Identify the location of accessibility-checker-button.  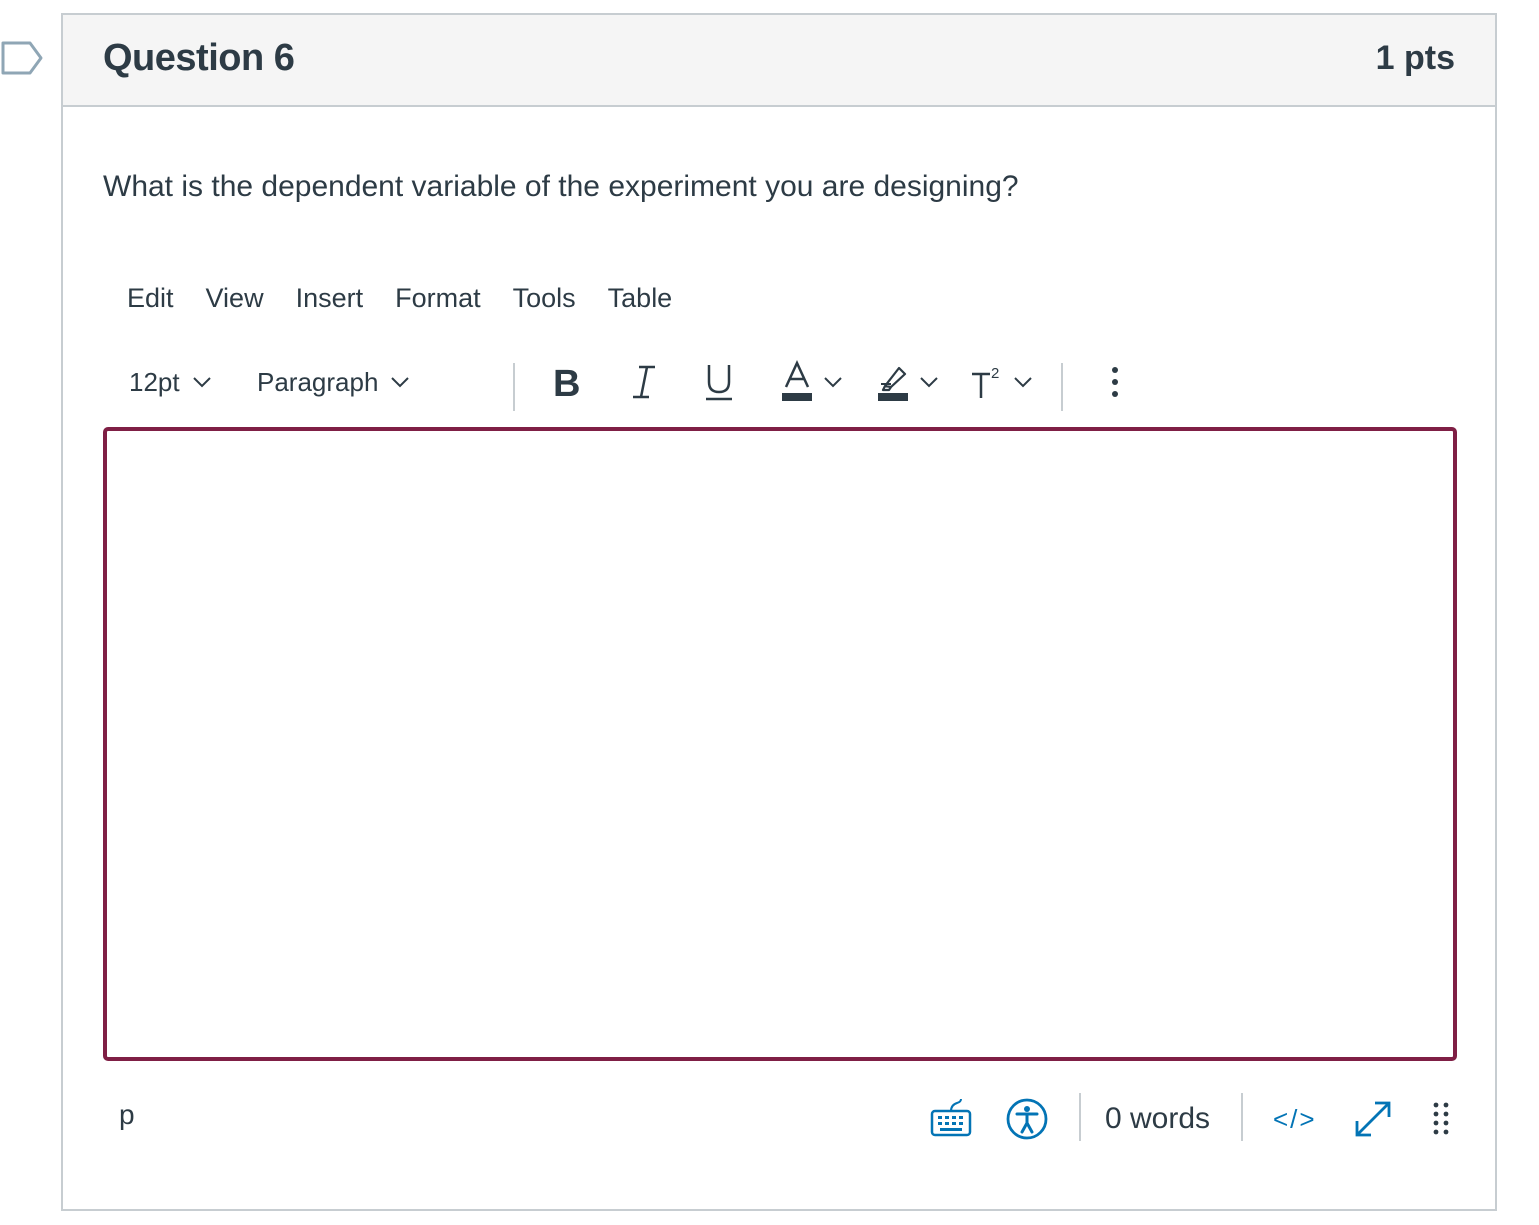
(1027, 1119).